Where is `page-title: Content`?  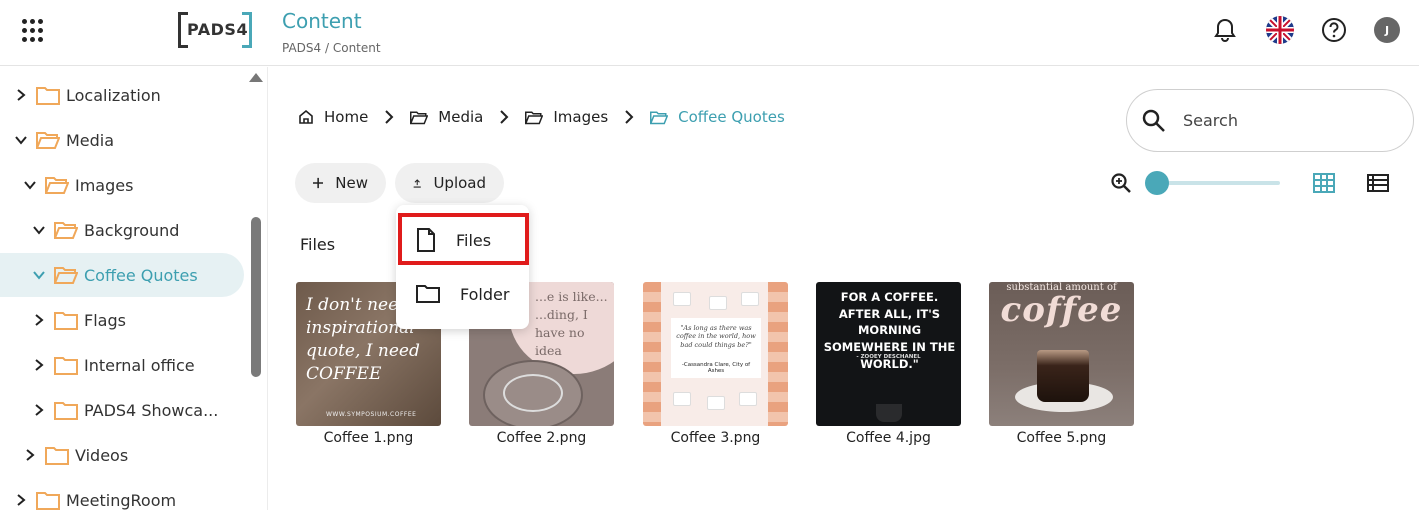
page-title: Content is located at coordinates (322, 21).